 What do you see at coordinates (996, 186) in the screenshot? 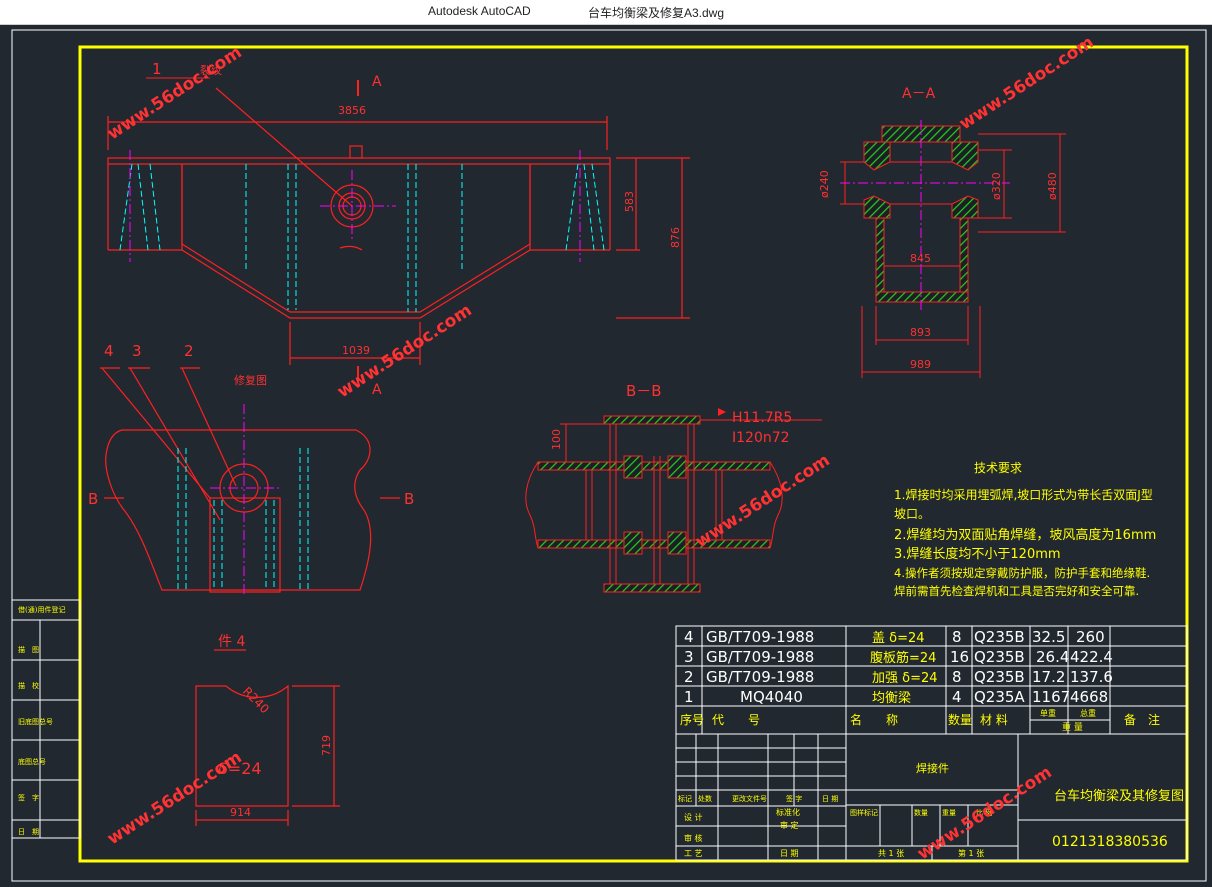
I see `dim-d320: ø320` at bounding box center [996, 186].